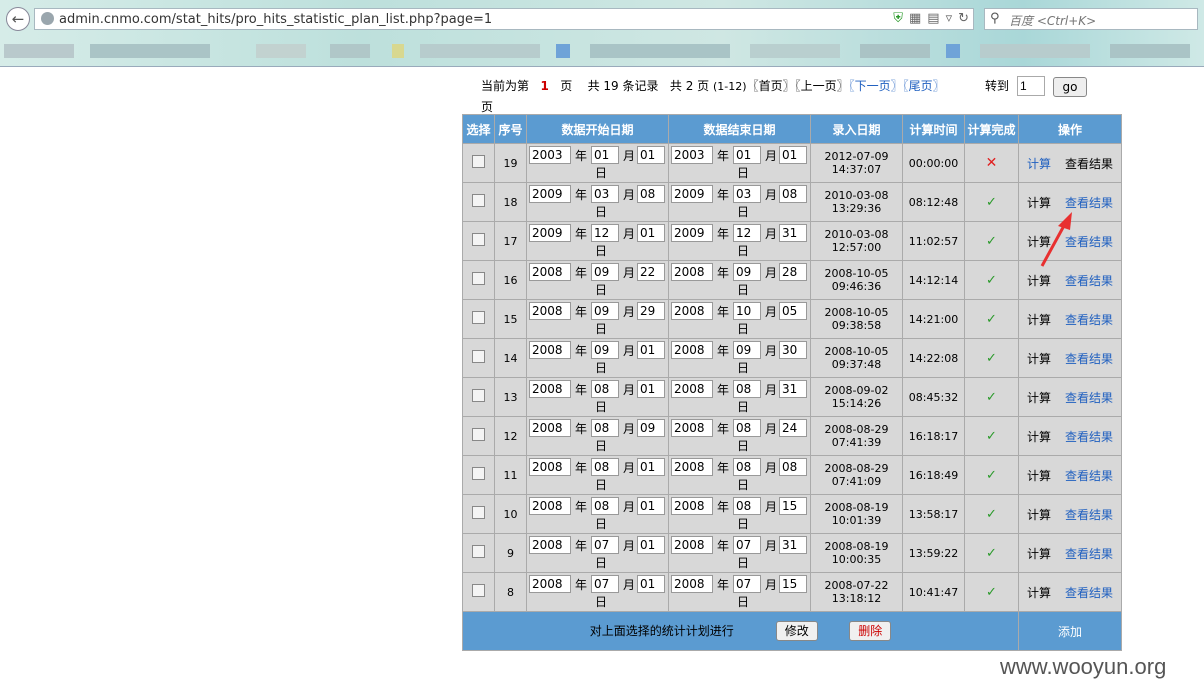 The image size is (1204, 696). I want to click on qr-icon: ▦, so click(915, 18).